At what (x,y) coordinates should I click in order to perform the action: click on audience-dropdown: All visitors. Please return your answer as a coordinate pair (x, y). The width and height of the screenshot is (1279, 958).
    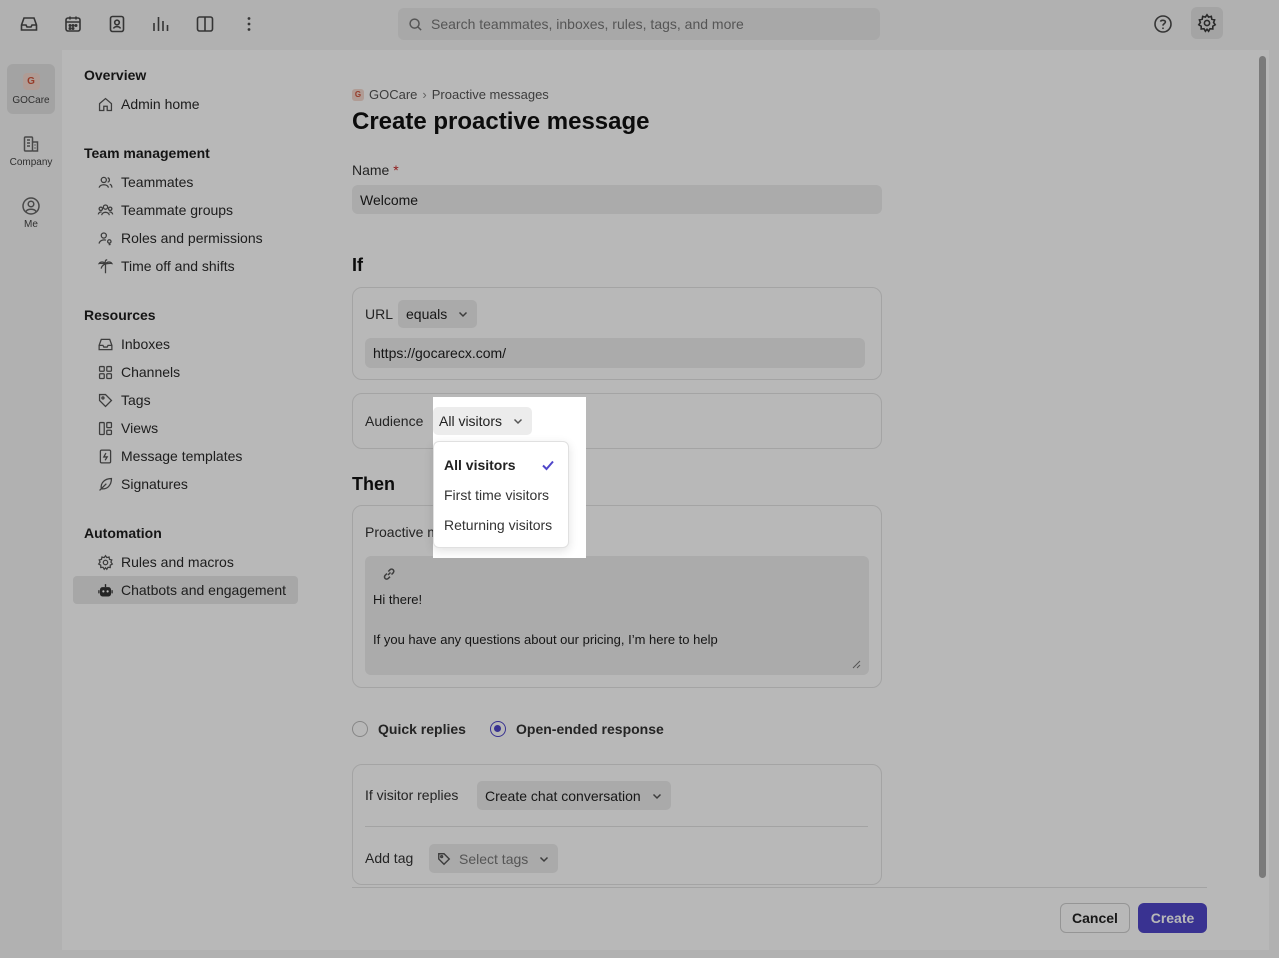
    Looking at the image, I should click on (483, 421).